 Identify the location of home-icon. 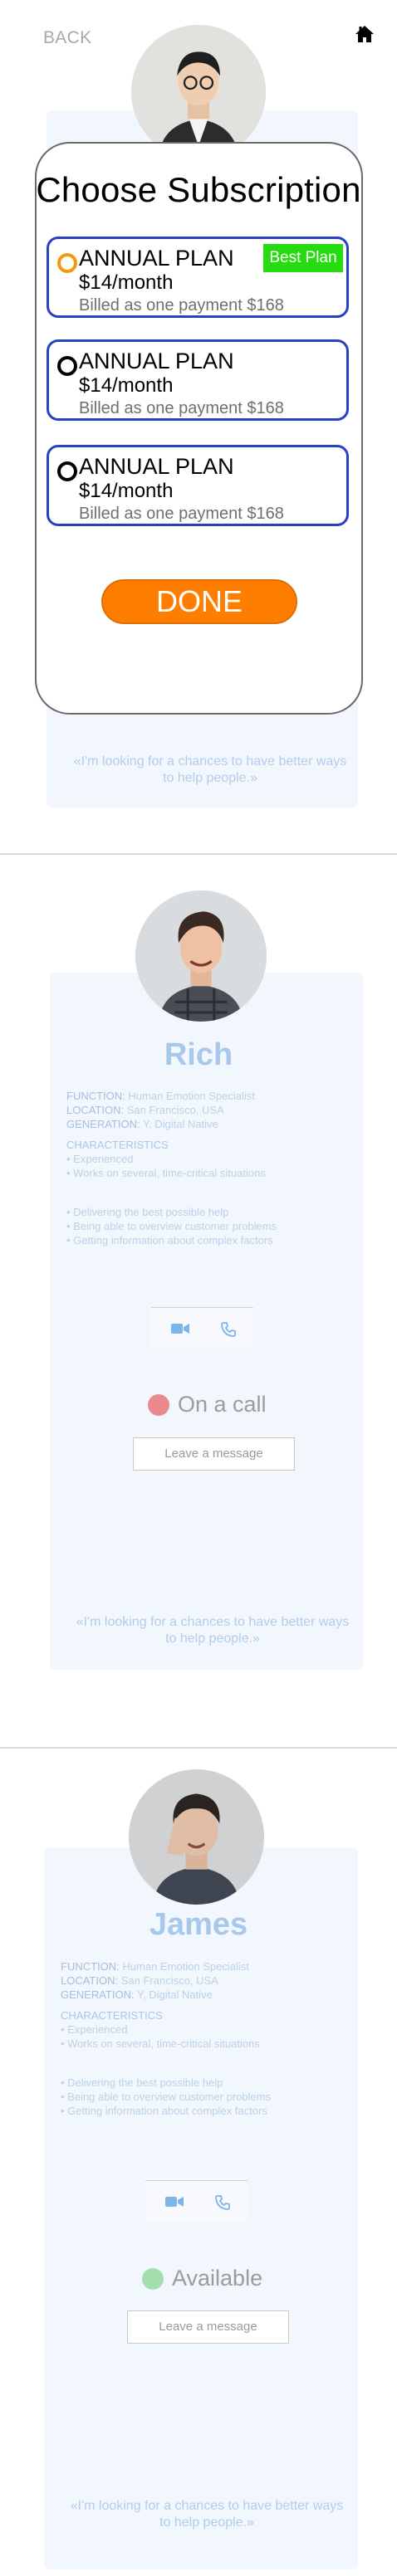
(365, 34).